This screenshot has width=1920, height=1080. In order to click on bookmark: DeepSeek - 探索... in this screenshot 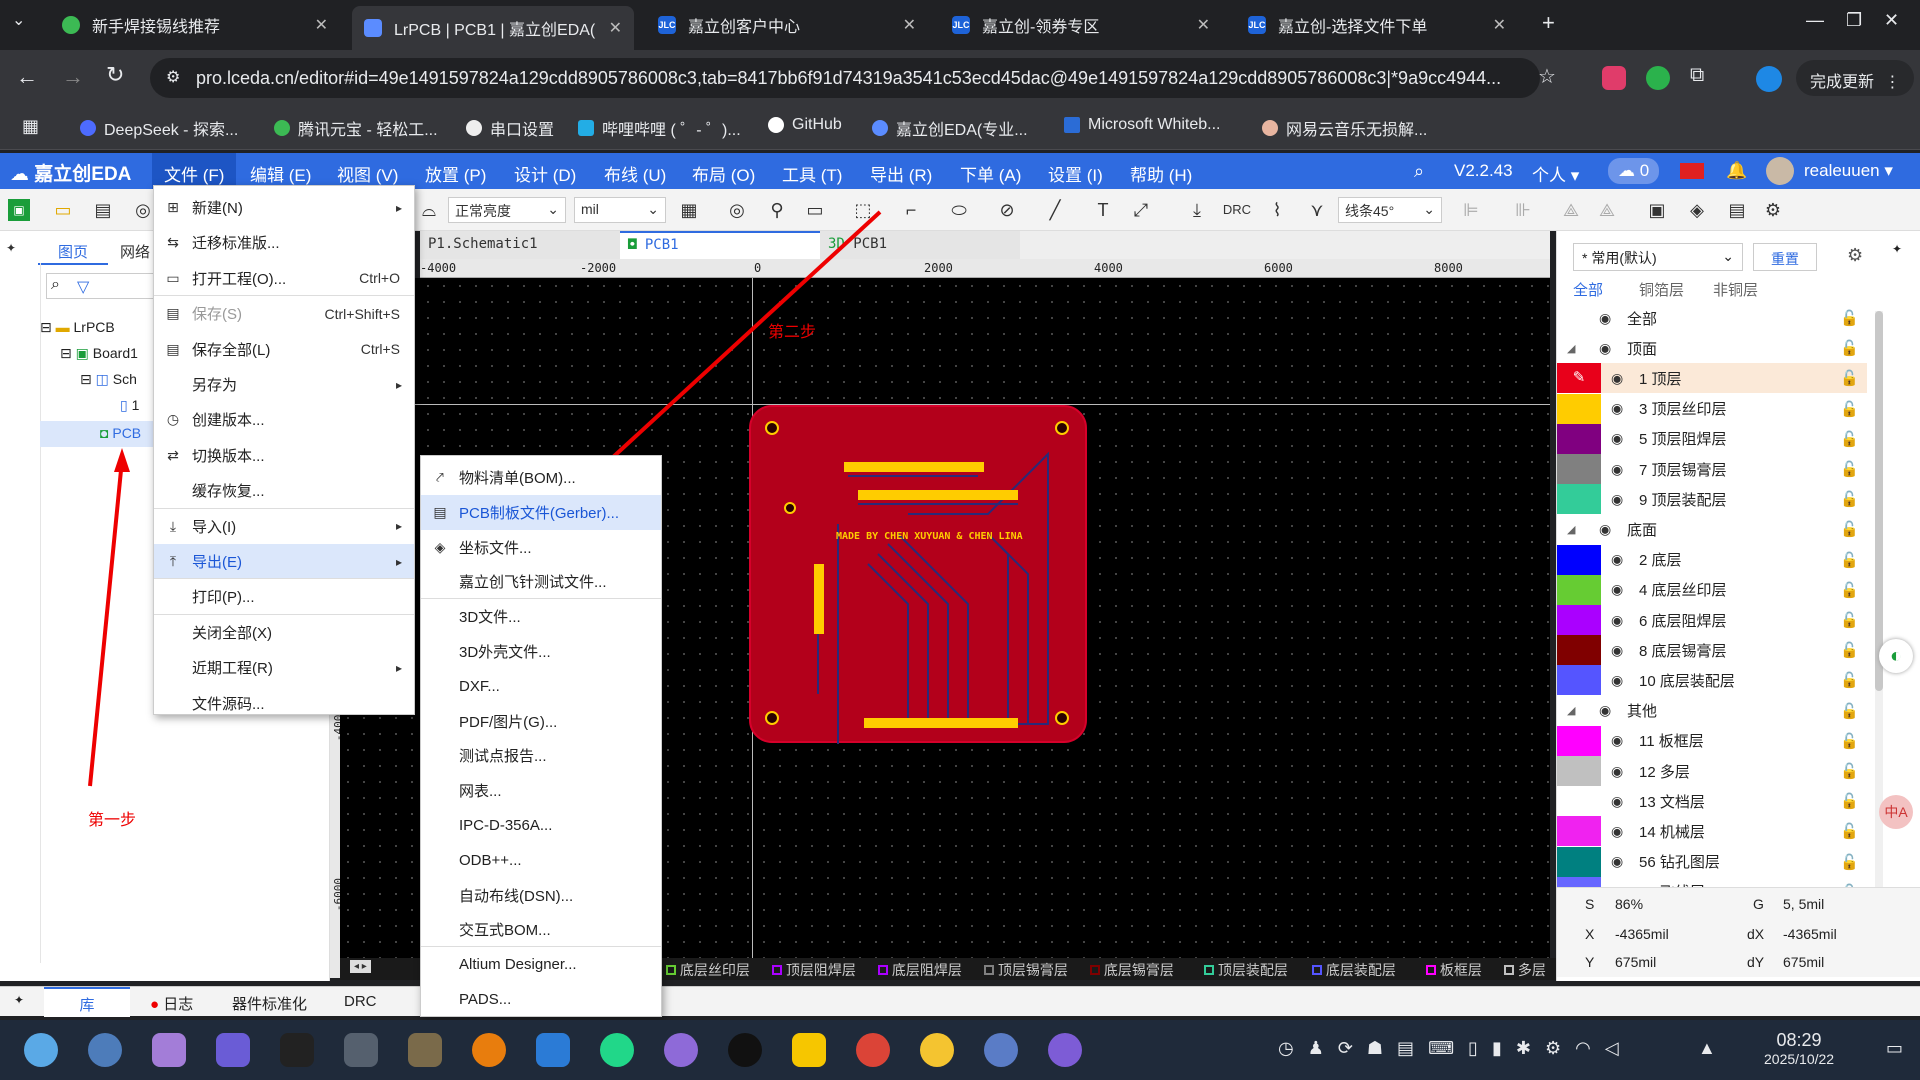, I will do `click(159, 128)`.